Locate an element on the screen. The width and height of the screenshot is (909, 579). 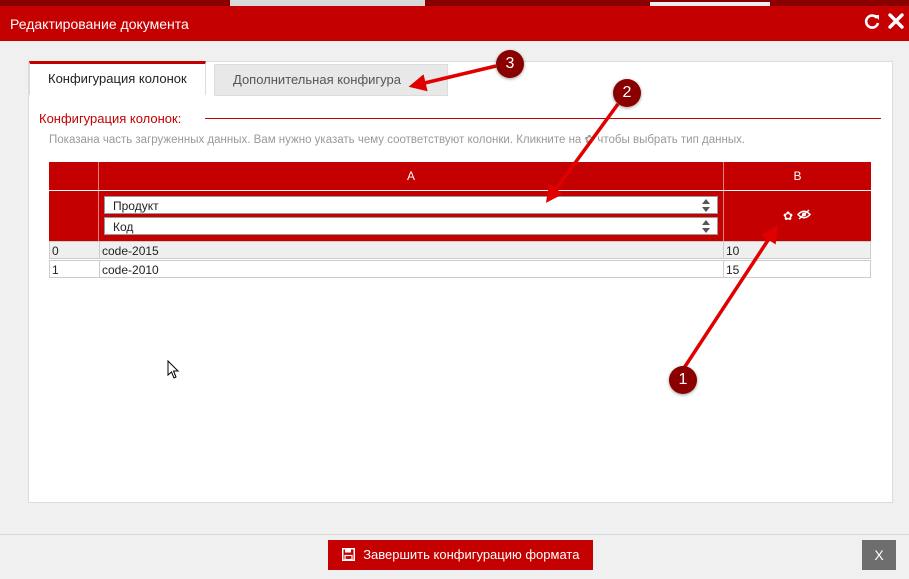
mouse-cursor-icon is located at coordinates (173, 369).